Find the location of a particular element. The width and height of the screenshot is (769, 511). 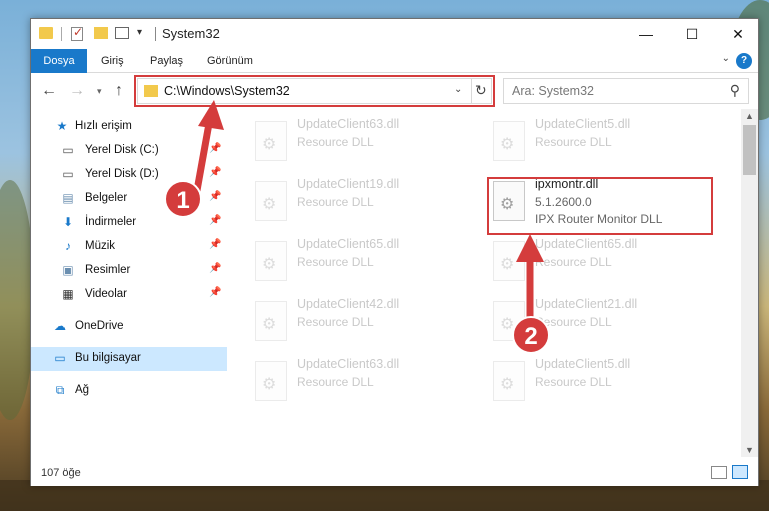

sidebar-item-label: Belgeler is located at coordinates (106, 198).